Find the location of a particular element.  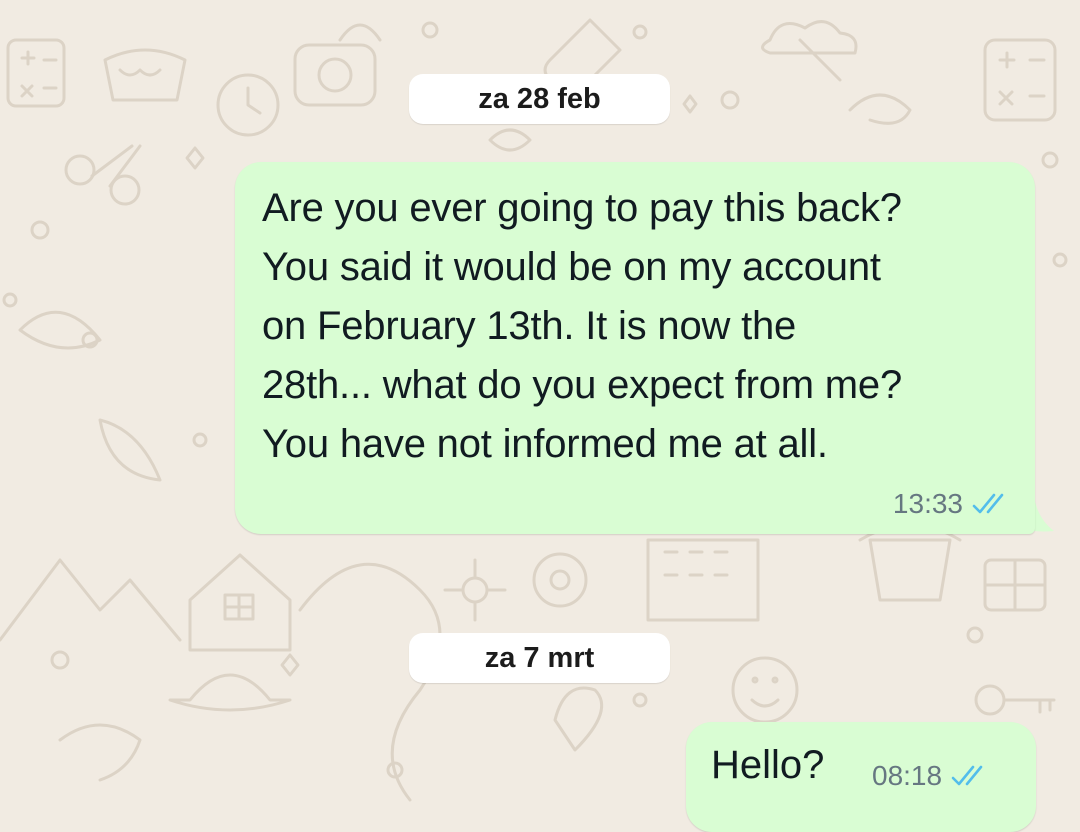

date-separator: za 28 feb is located at coordinates (539, 99).